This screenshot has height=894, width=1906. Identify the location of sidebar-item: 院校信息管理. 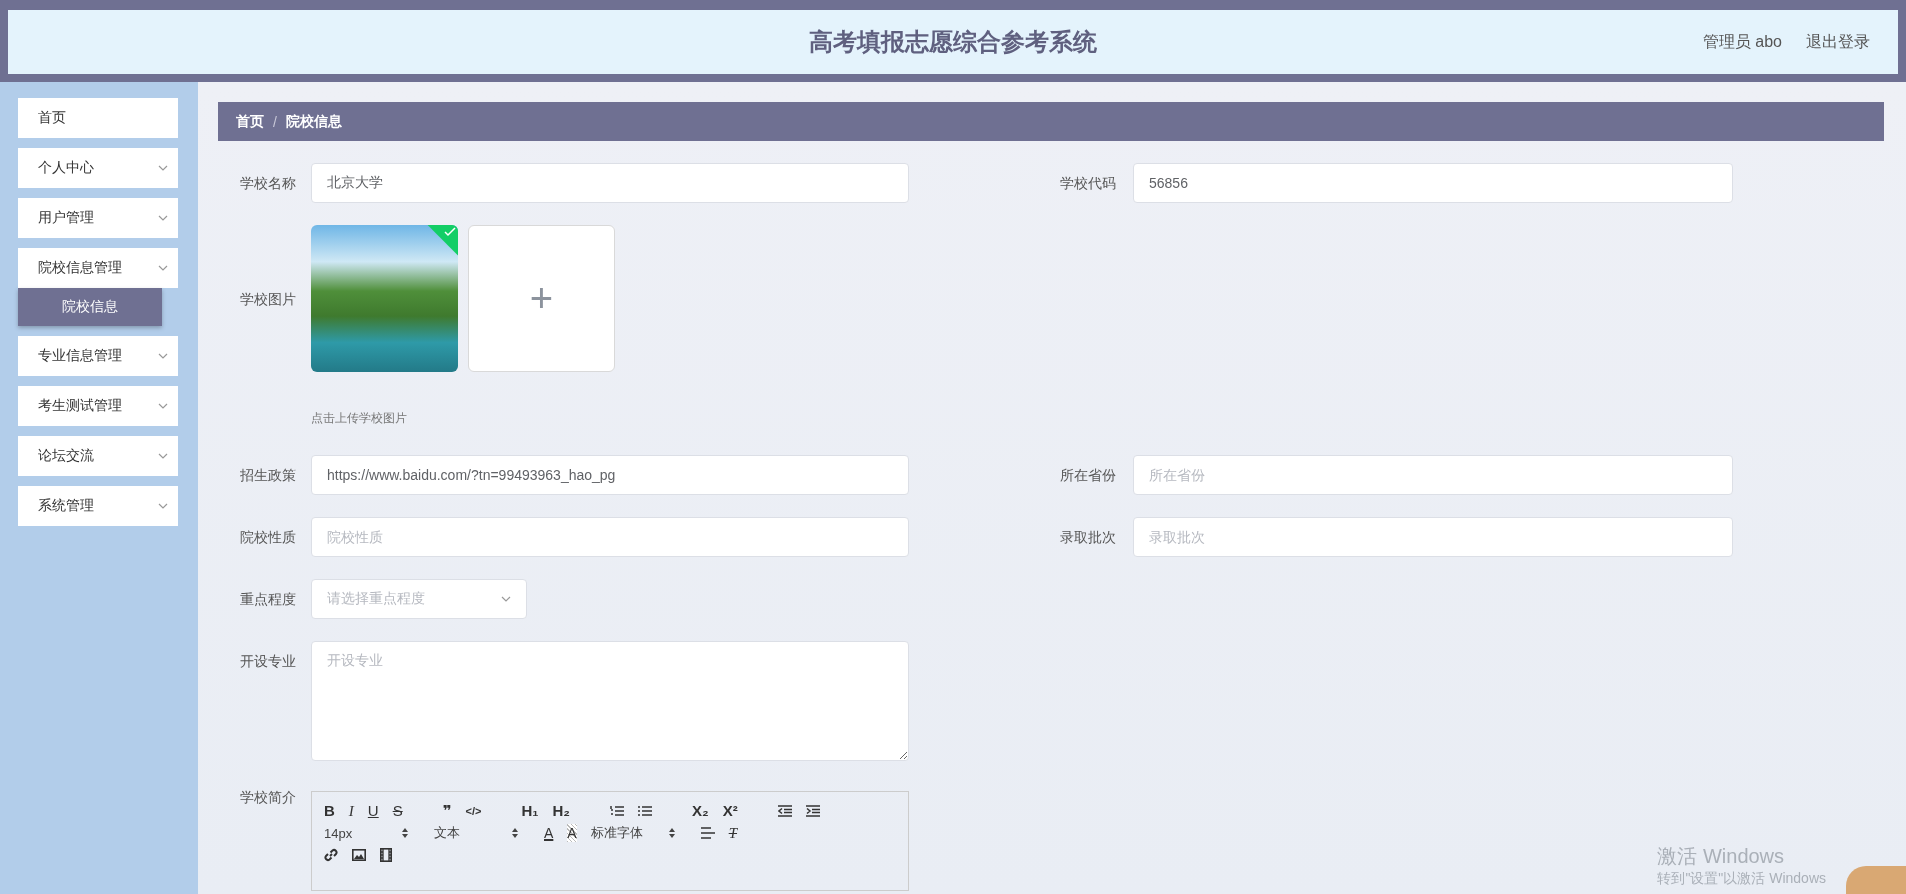
(98, 268).